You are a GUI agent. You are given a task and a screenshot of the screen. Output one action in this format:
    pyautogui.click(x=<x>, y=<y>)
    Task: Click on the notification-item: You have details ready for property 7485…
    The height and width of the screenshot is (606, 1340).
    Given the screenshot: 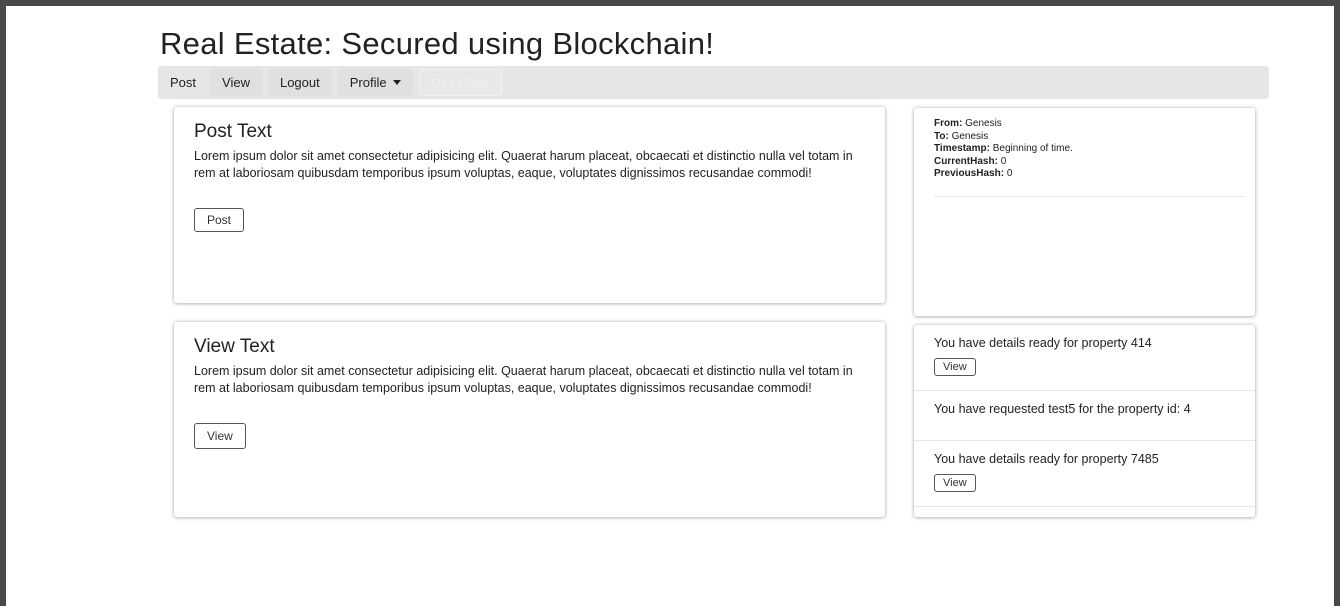 What is the action you would take?
    pyautogui.click(x=1084, y=474)
    